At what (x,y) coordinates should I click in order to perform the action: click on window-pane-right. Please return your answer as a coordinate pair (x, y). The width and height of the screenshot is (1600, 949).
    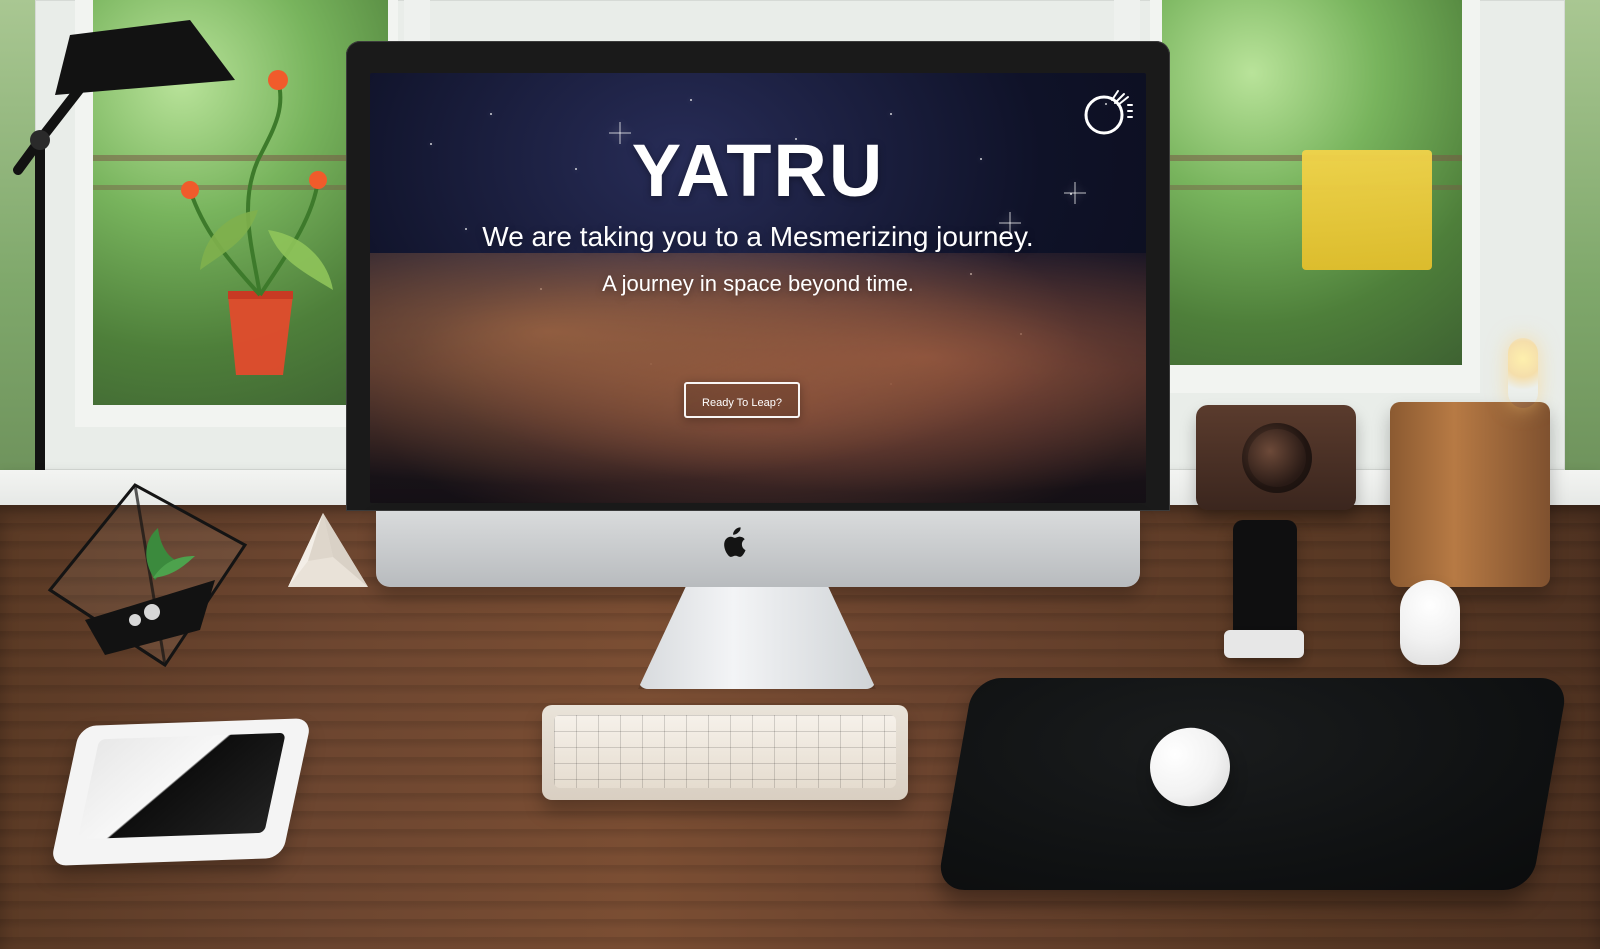
    Looking at the image, I should click on (1315, 196).